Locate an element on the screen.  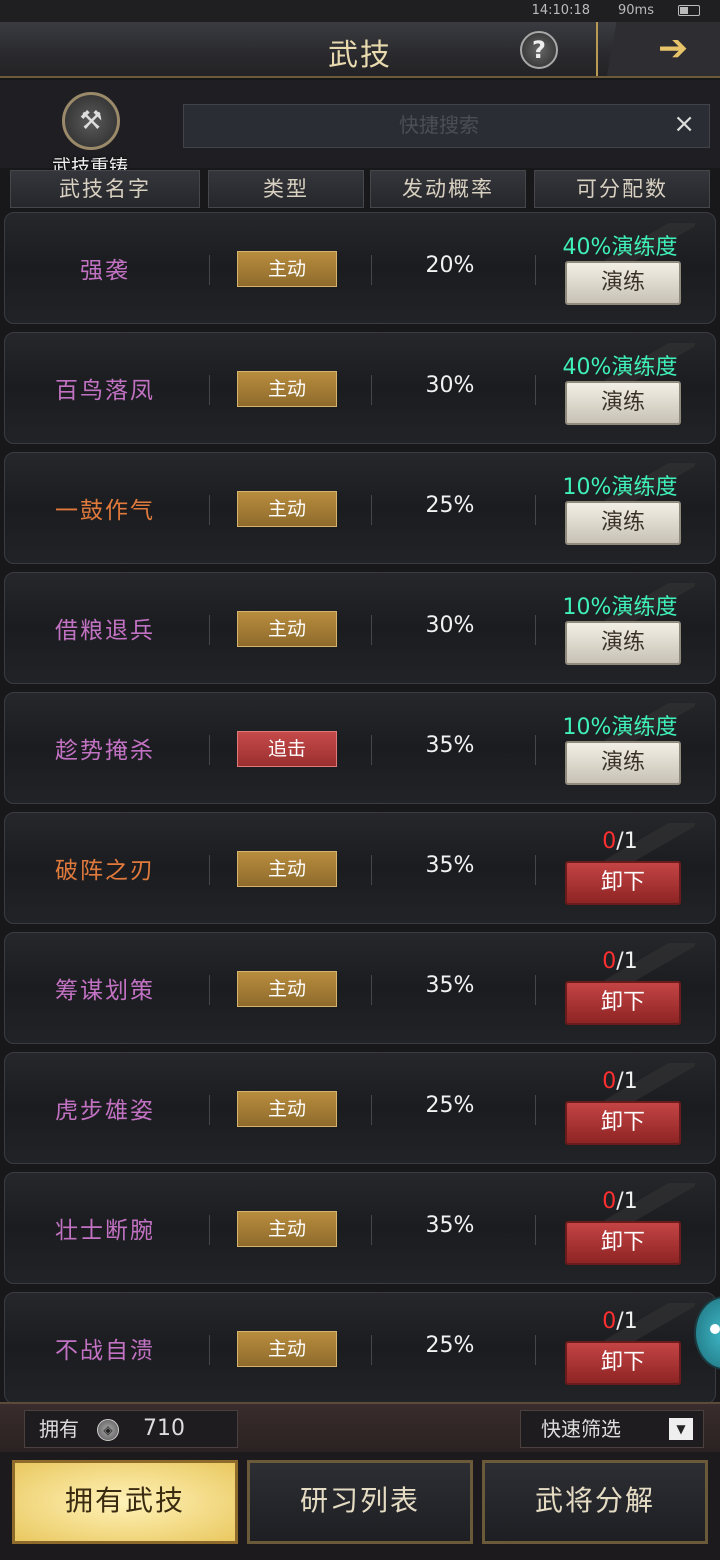
tab-bar: 拥有武技 研习列表 武将分解 is located at coordinates (360, 1506).